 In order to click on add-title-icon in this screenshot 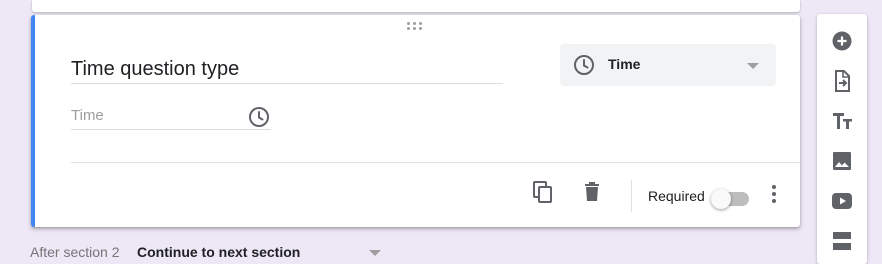, I will do `click(842, 121)`.